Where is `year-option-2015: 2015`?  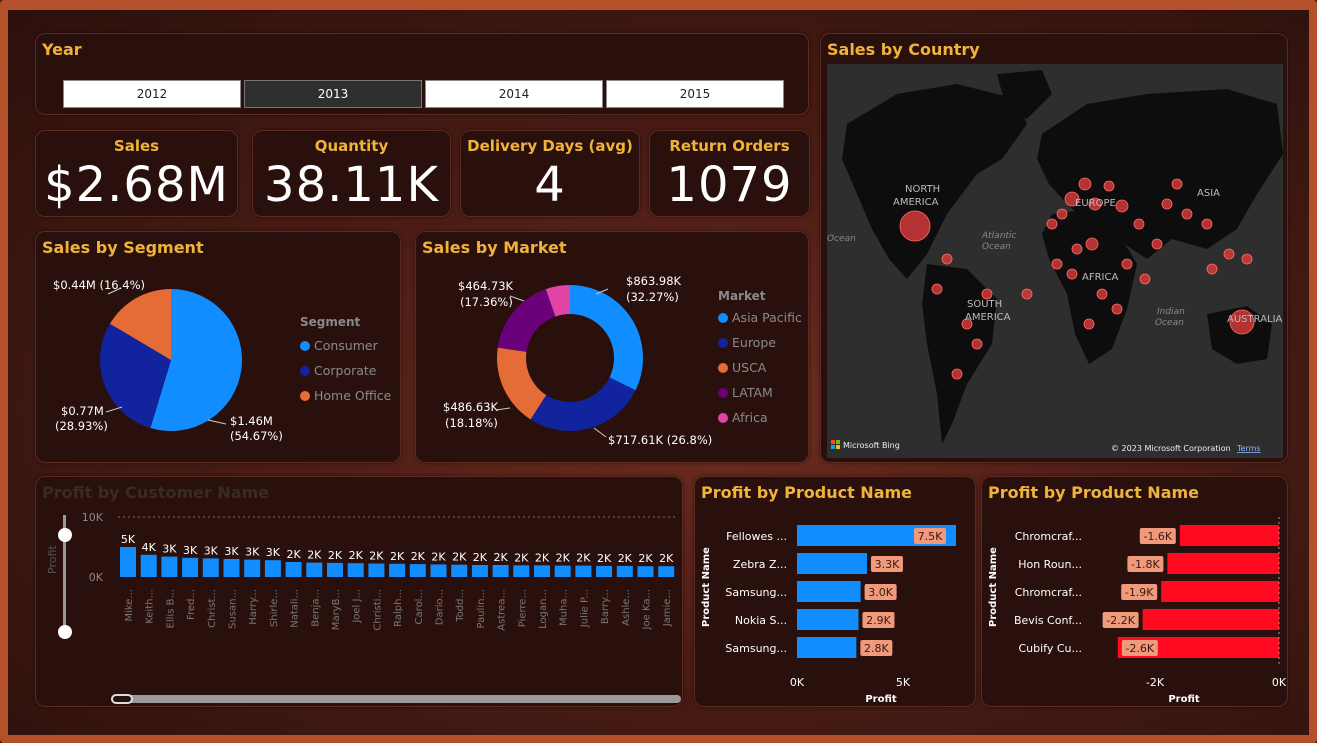
year-option-2015: 2015 is located at coordinates (695, 94).